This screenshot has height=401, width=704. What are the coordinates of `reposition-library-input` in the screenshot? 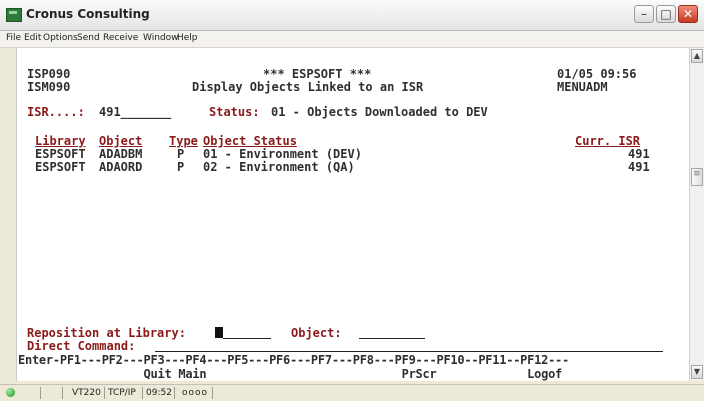 It's located at (243, 333).